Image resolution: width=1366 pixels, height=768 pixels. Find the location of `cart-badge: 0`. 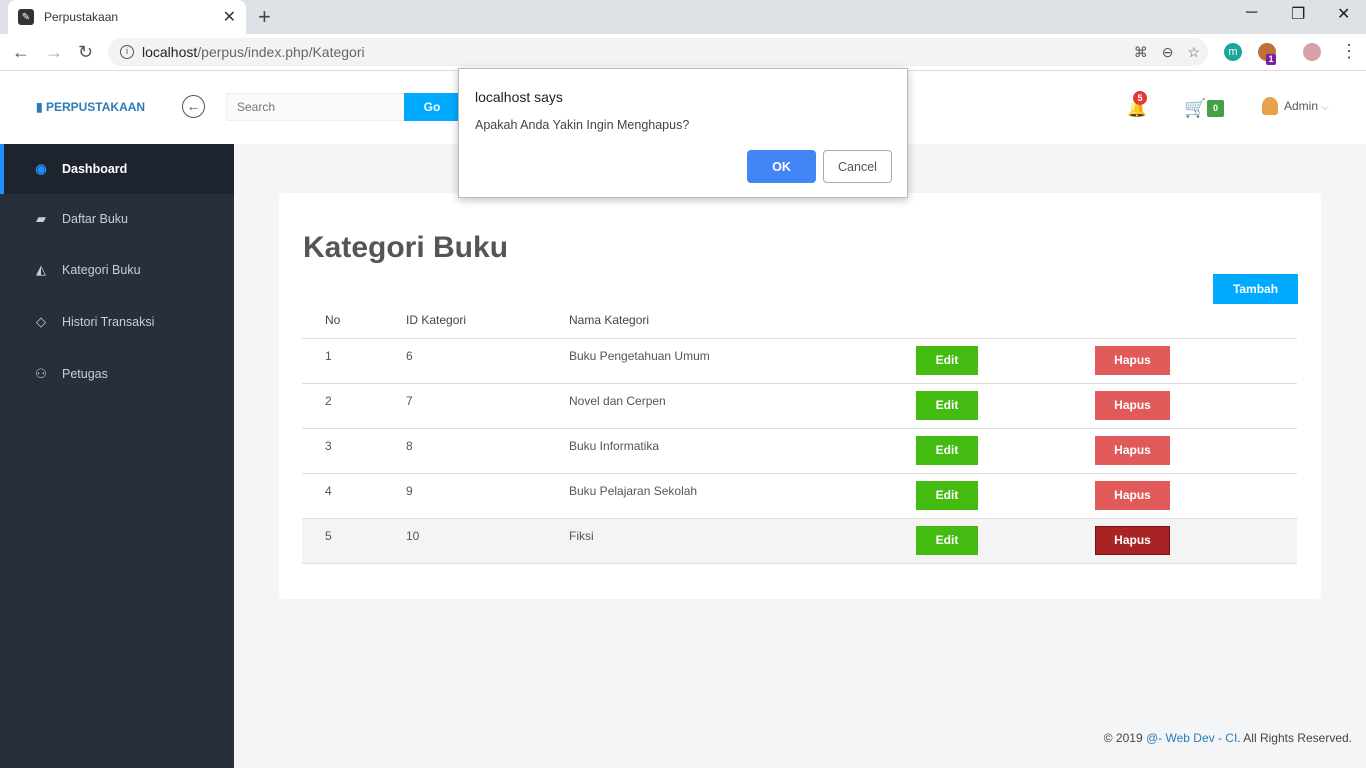

cart-badge: 0 is located at coordinates (1215, 108).